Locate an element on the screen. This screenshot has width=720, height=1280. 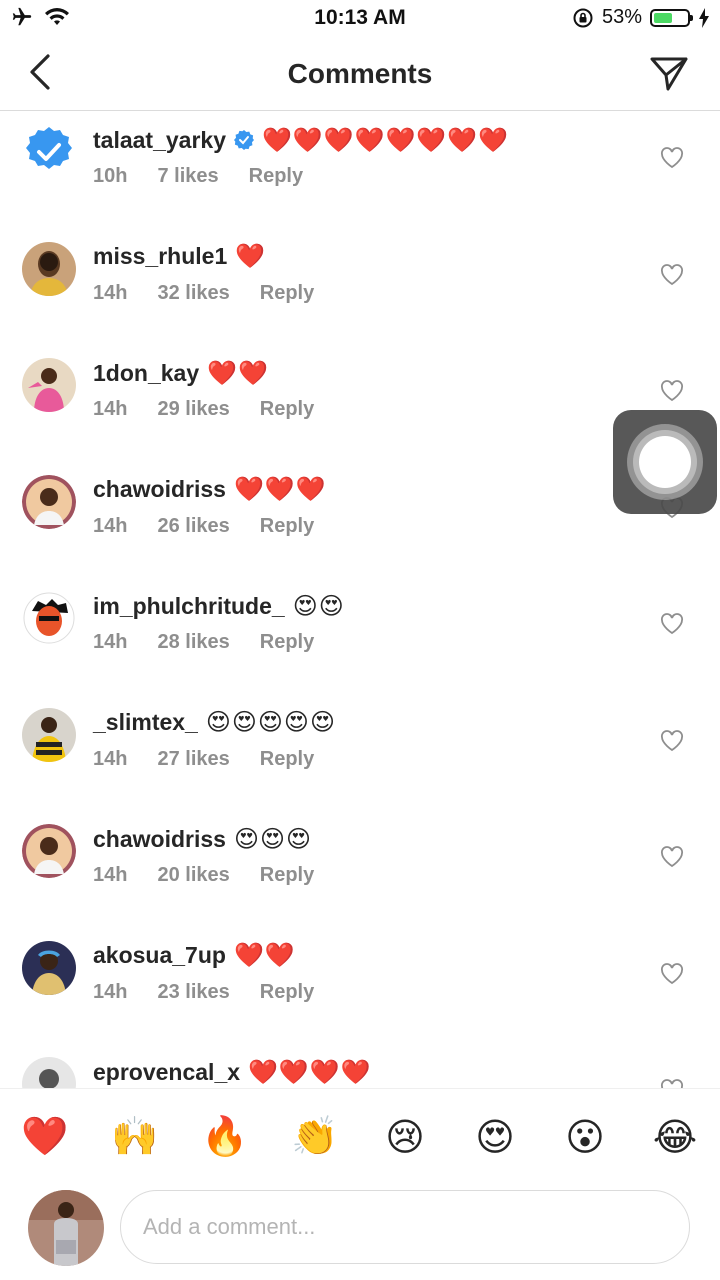
username: talaat_yarky is located at coordinates (159, 140).